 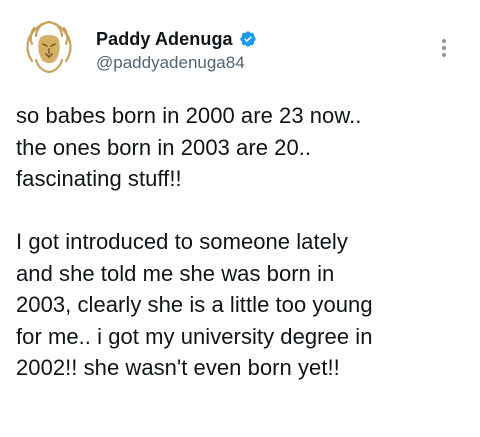 What do you see at coordinates (175, 273) in the screenshot?
I see `tweet-line: and she told me she was born in` at bounding box center [175, 273].